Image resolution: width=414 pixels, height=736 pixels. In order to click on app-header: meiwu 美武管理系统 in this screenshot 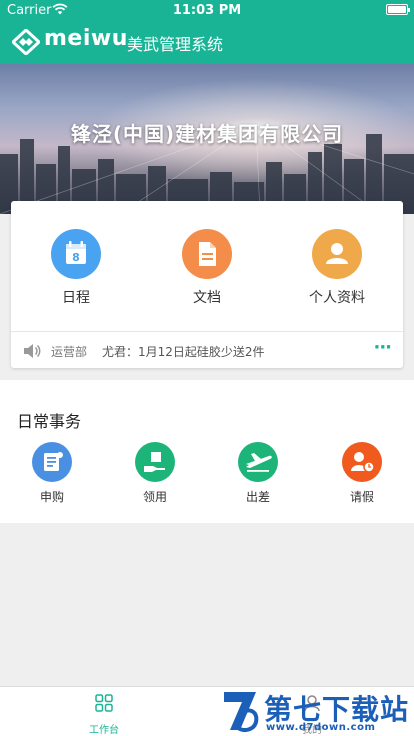, I will do `click(207, 43)`.